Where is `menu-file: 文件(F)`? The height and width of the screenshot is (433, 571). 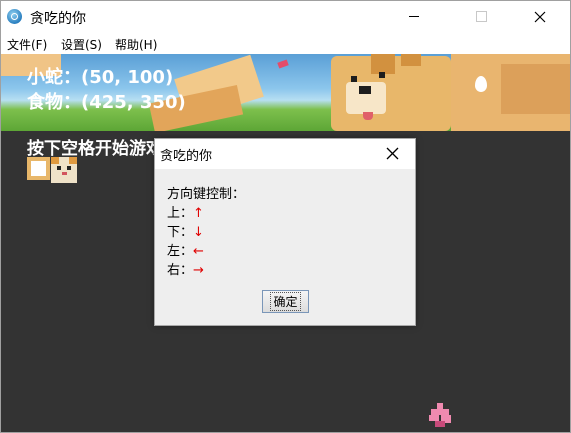
menu-file: 文件(F) is located at coordinates (27, 44).